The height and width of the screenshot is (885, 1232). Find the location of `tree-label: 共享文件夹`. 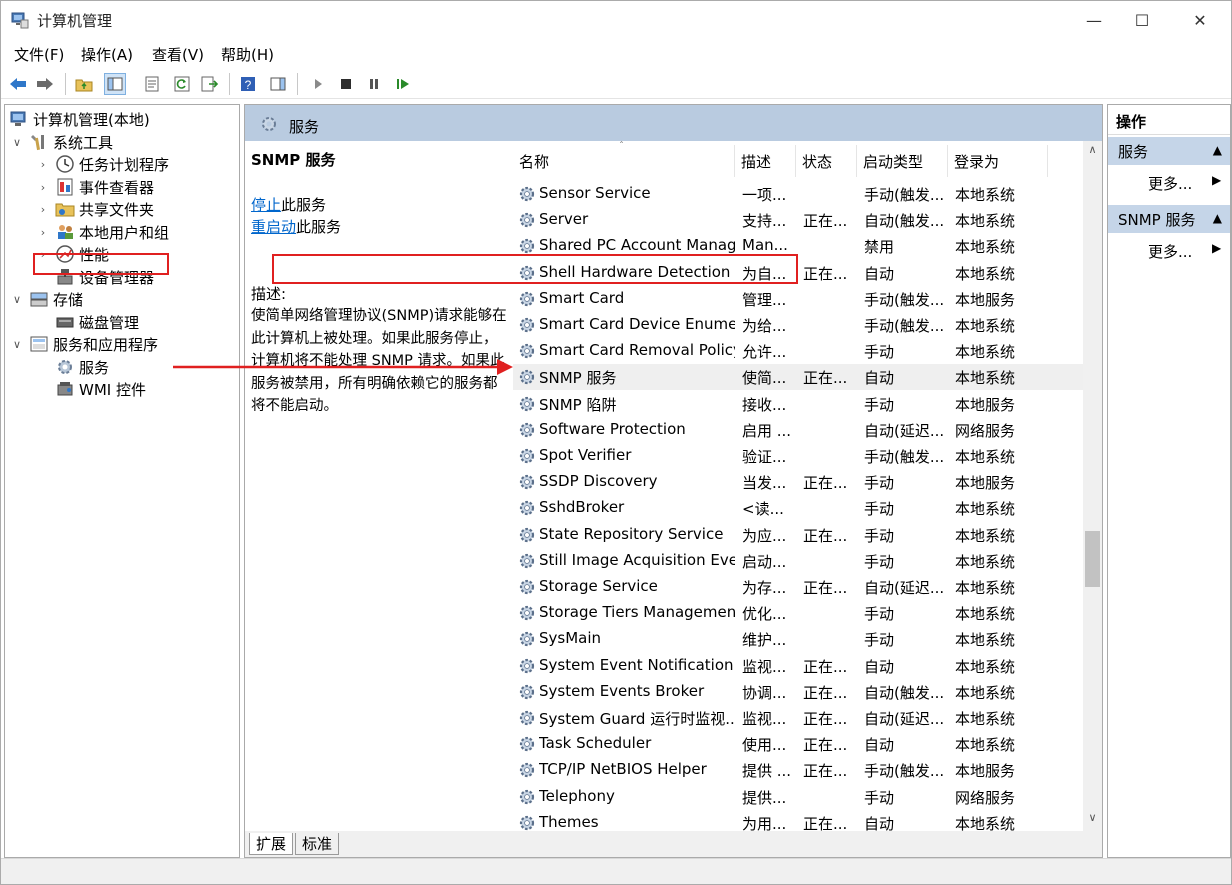

tree-label: 共享文件夹 is located at coordinates (117, 209).